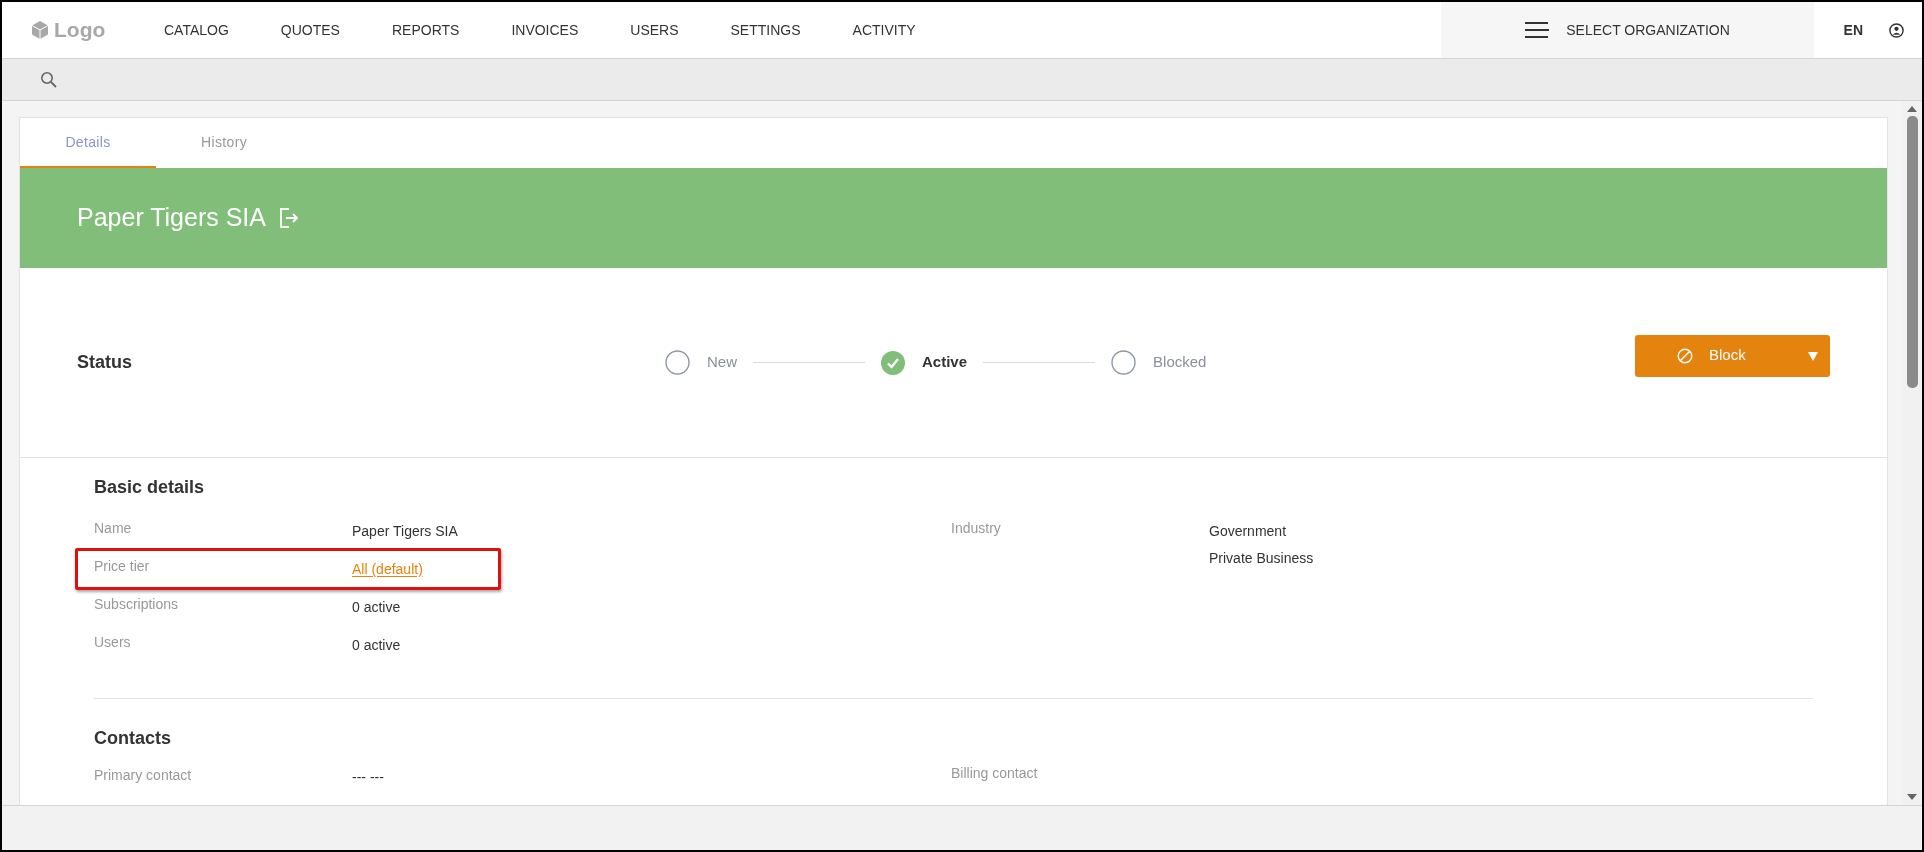  What do you see at coordinates (884, 30) in the screenshot?
I see `nav-link: ACTIVITY` at bounding box center [884, 30].